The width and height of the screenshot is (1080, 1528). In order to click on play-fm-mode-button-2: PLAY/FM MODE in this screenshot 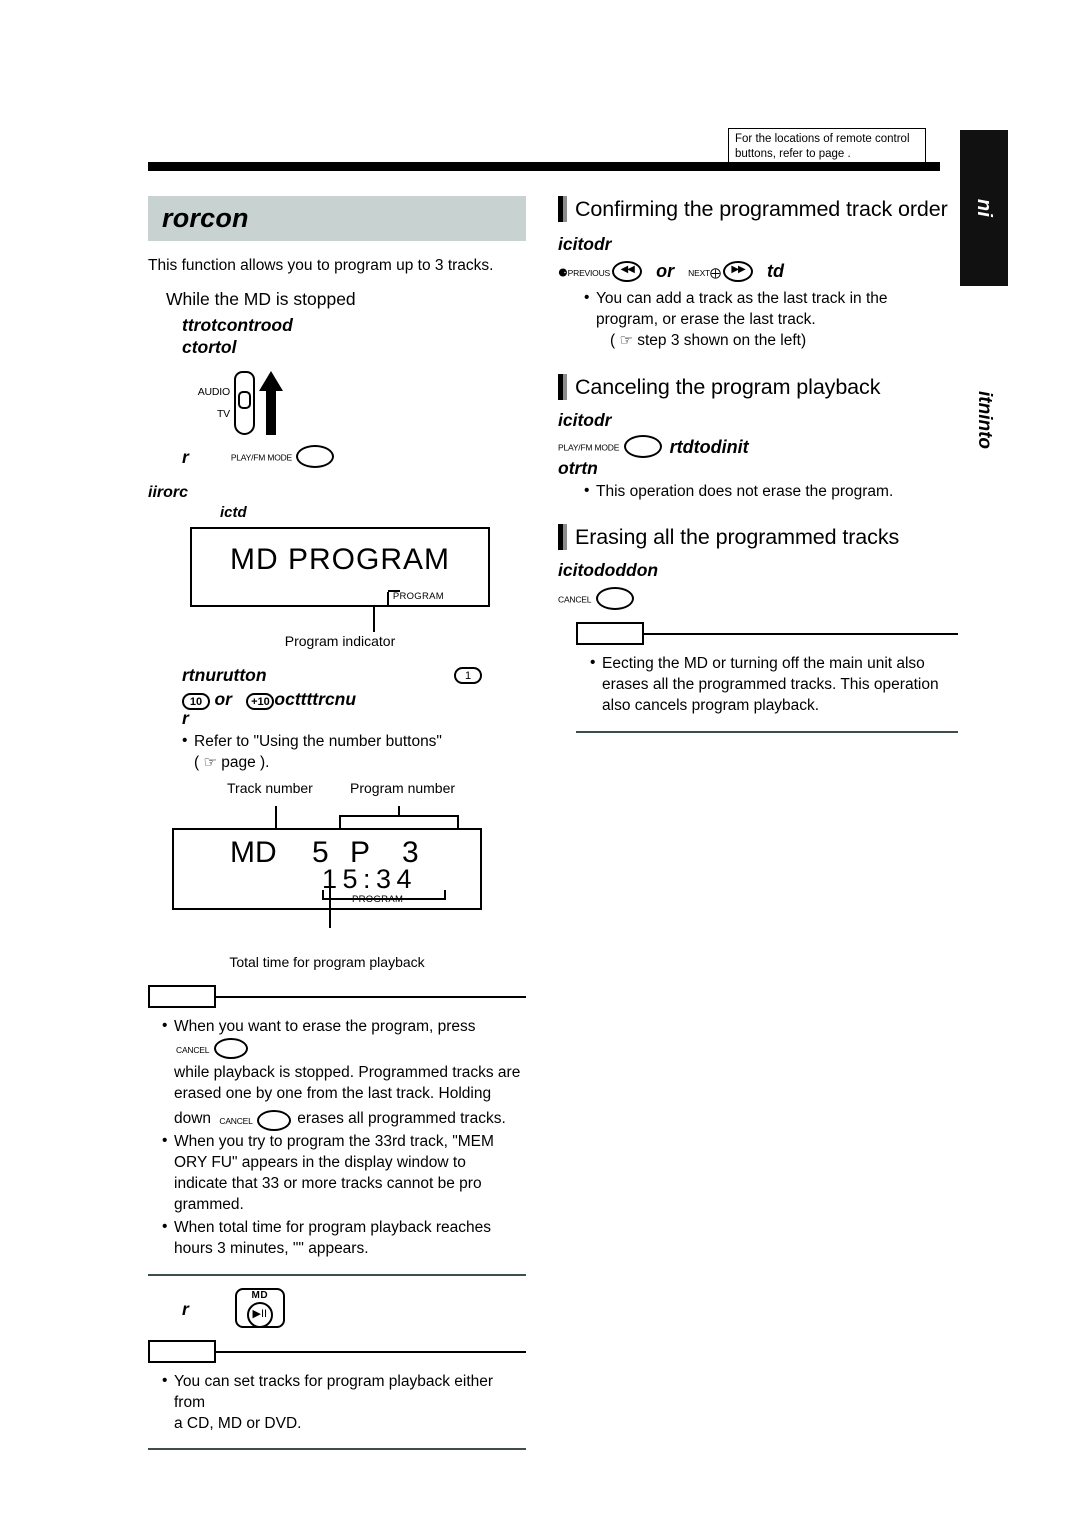, I will do `click(610, 446)`.